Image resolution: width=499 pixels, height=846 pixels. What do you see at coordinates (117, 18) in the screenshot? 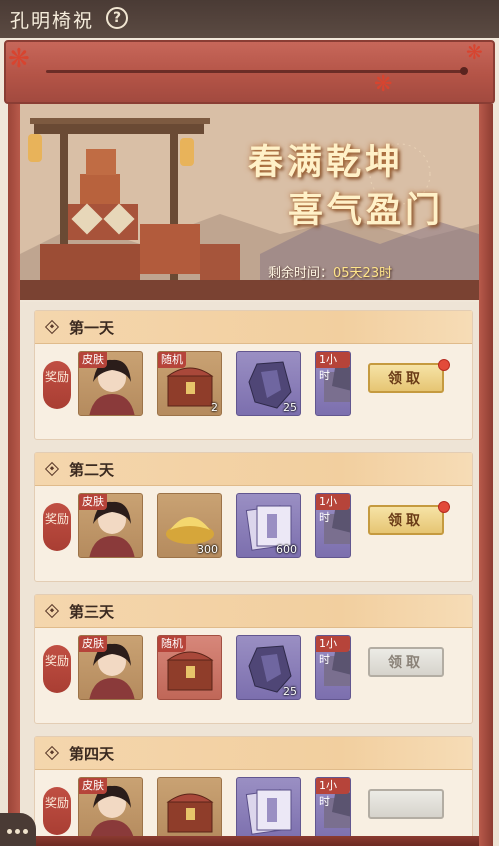
I see `help-icon: ?` at bounding box center [117, 18].